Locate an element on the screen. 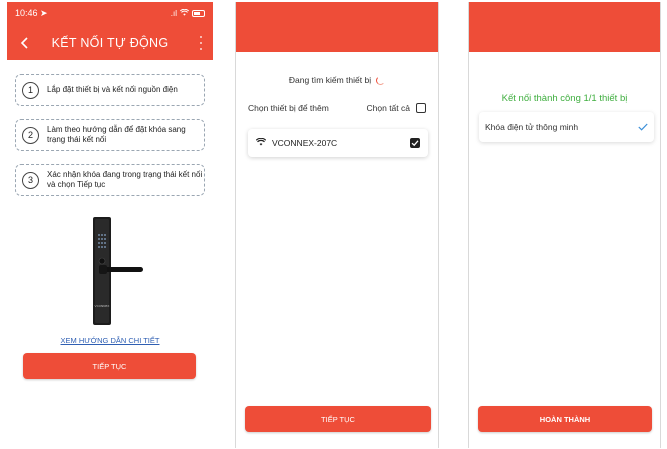  select-all-label: Chọn tất cả is located at coordinates (388, 108).